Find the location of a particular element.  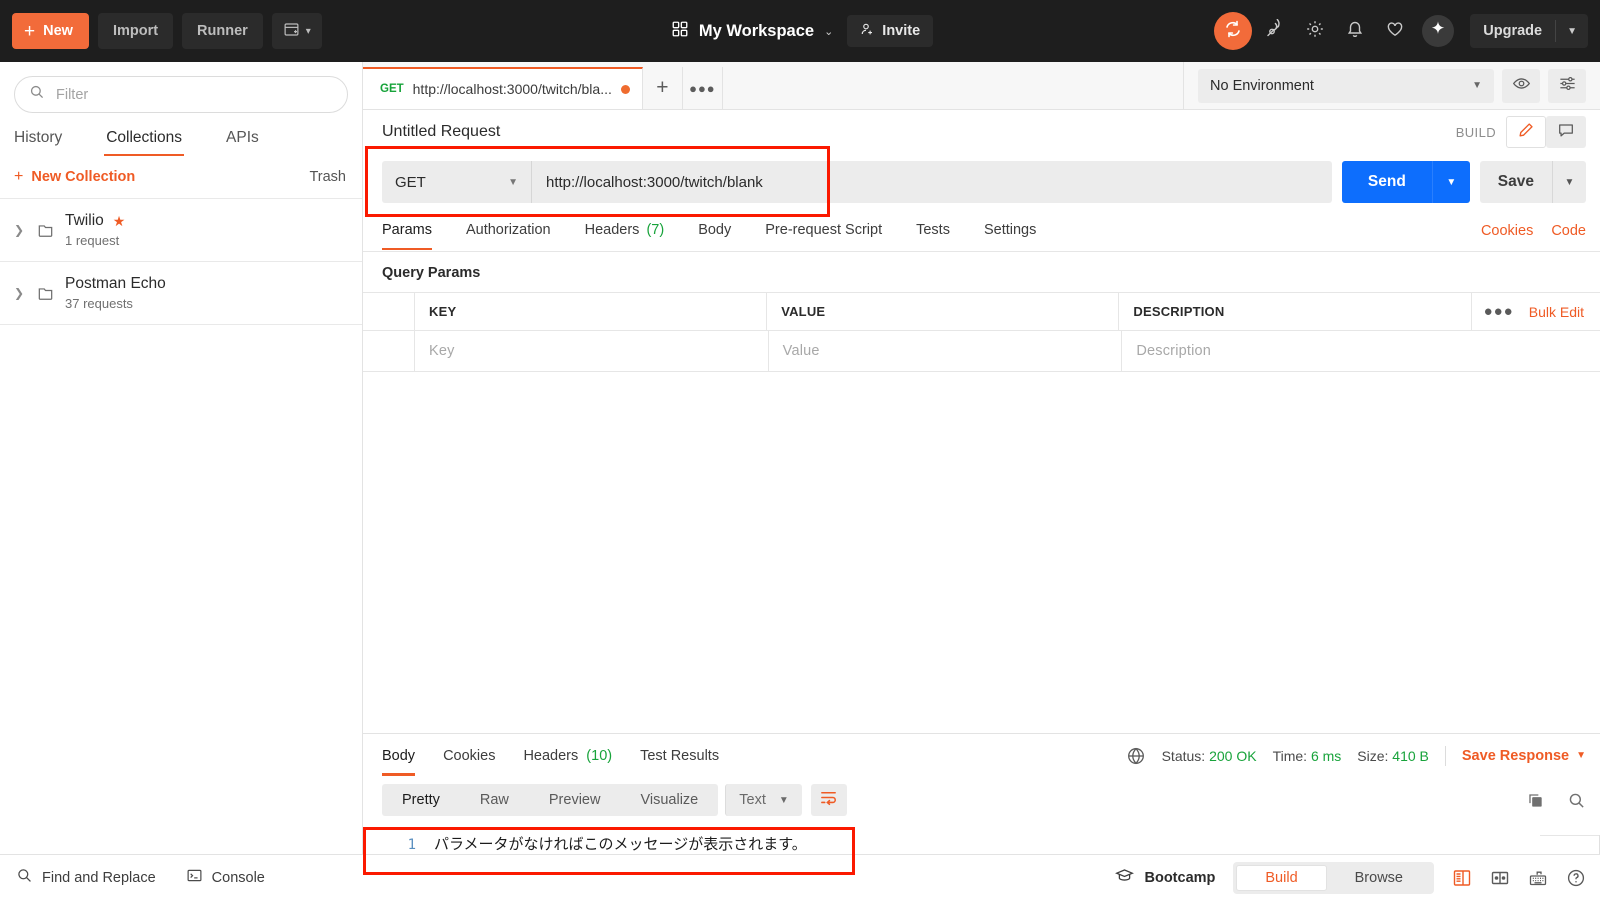

new-button-label: New is located at coordinates (58, 31).